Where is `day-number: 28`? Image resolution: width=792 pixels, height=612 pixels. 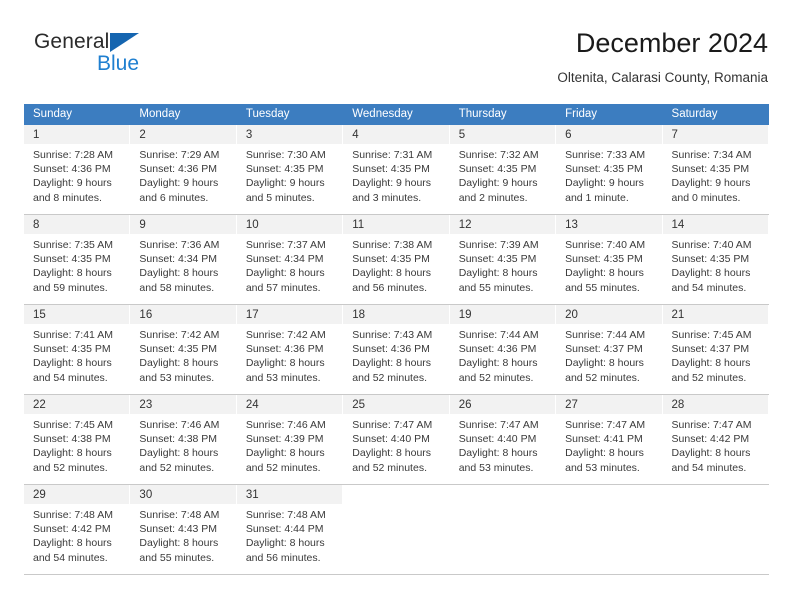
day-number: 28 is located at coordinates (678, 405).